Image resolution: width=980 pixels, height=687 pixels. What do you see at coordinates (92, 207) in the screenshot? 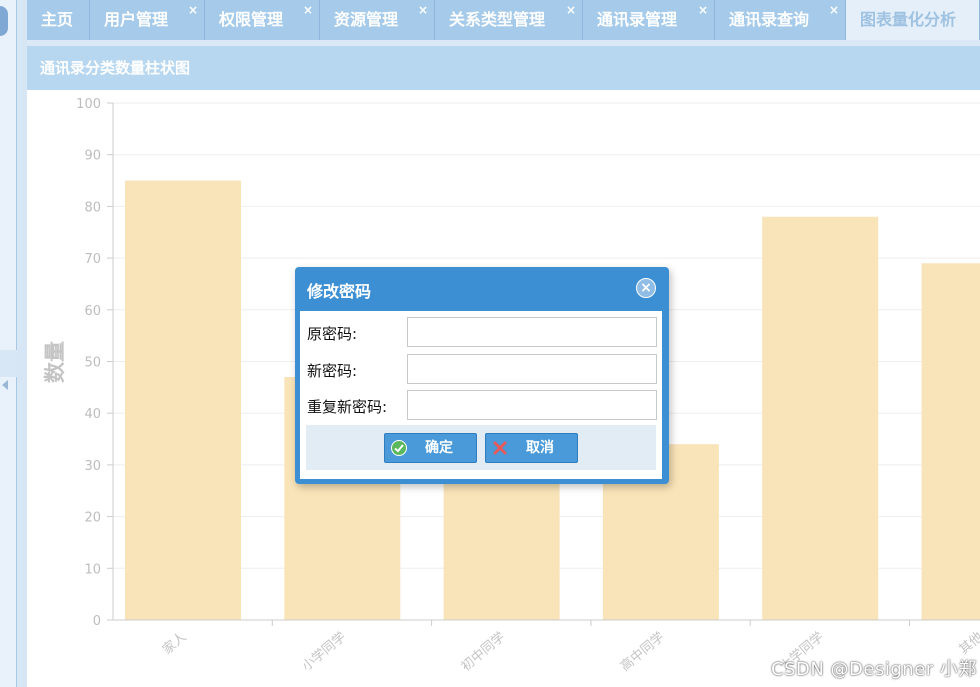
I see `y-tick-label: 80` at bounding box center [92, 207].